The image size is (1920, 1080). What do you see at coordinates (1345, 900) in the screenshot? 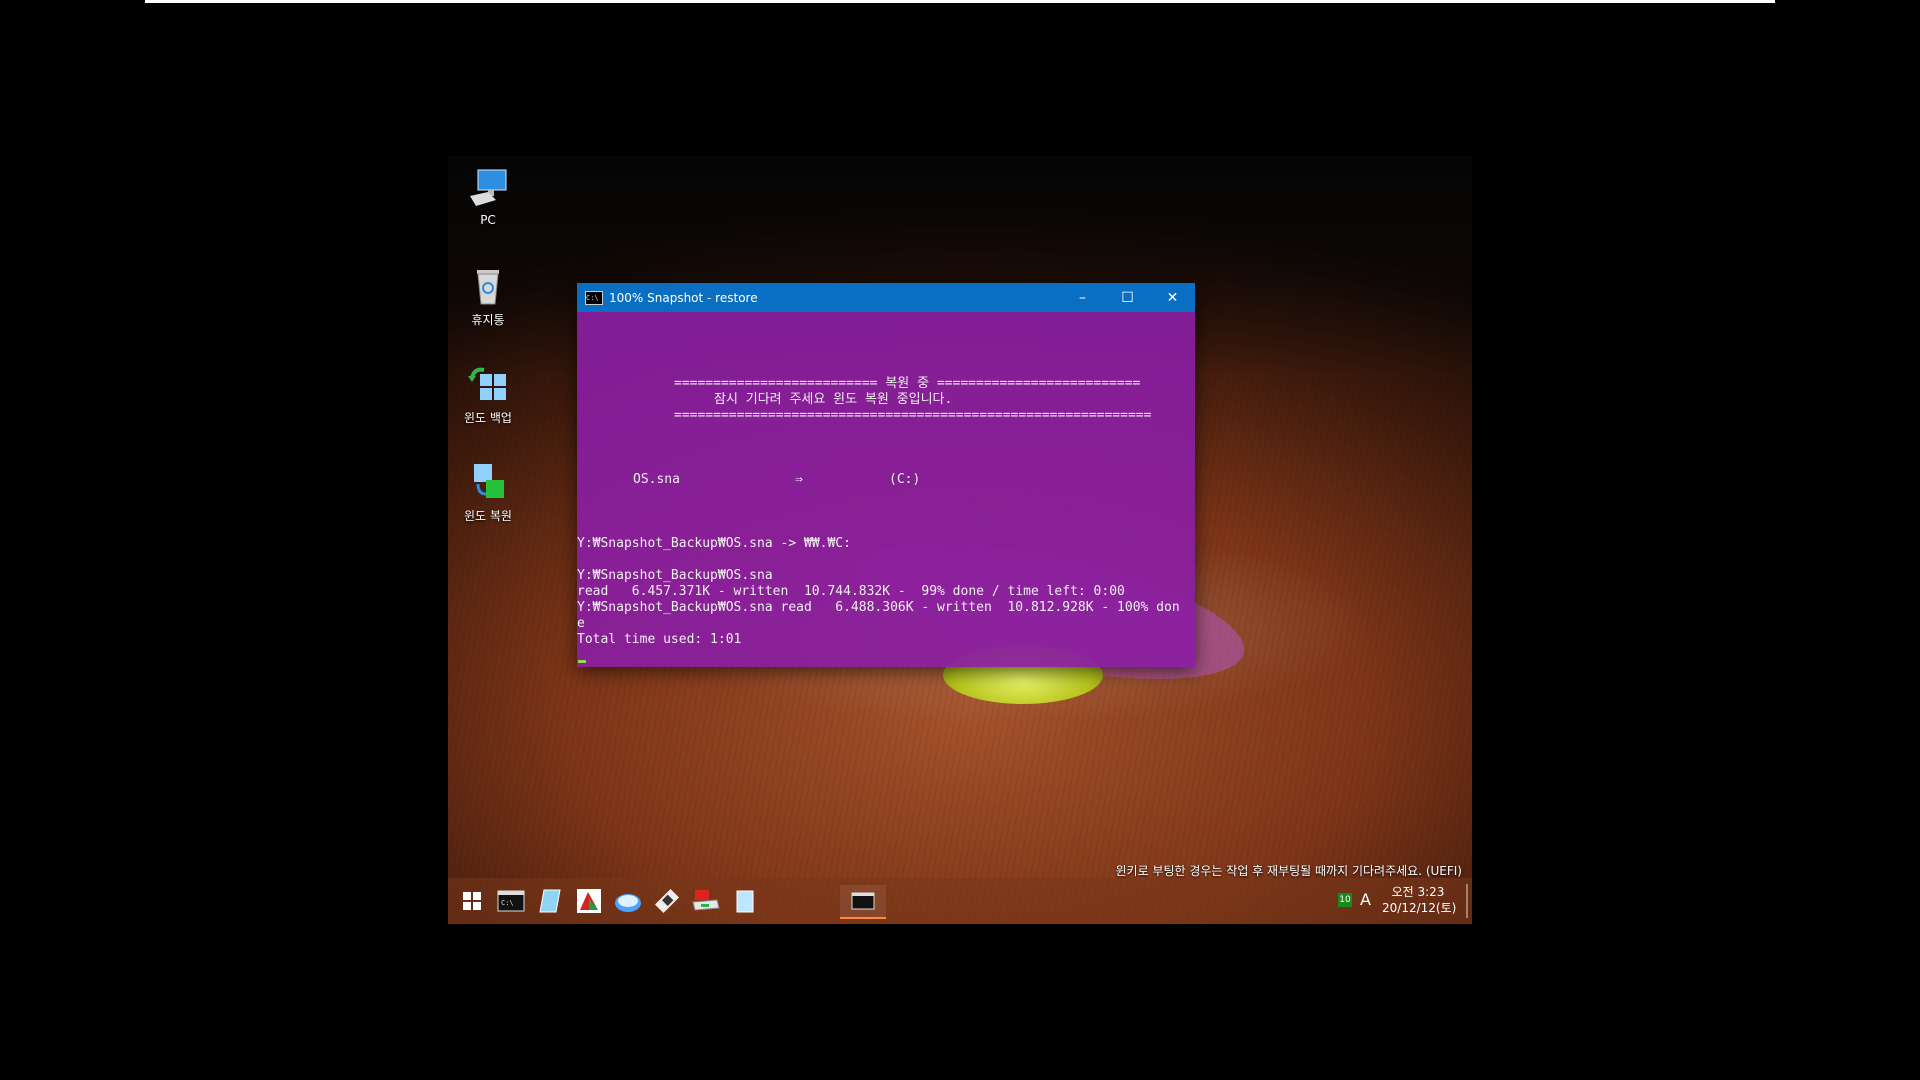
I see `tray-badge: 10` at bounding box center [1345, 900].